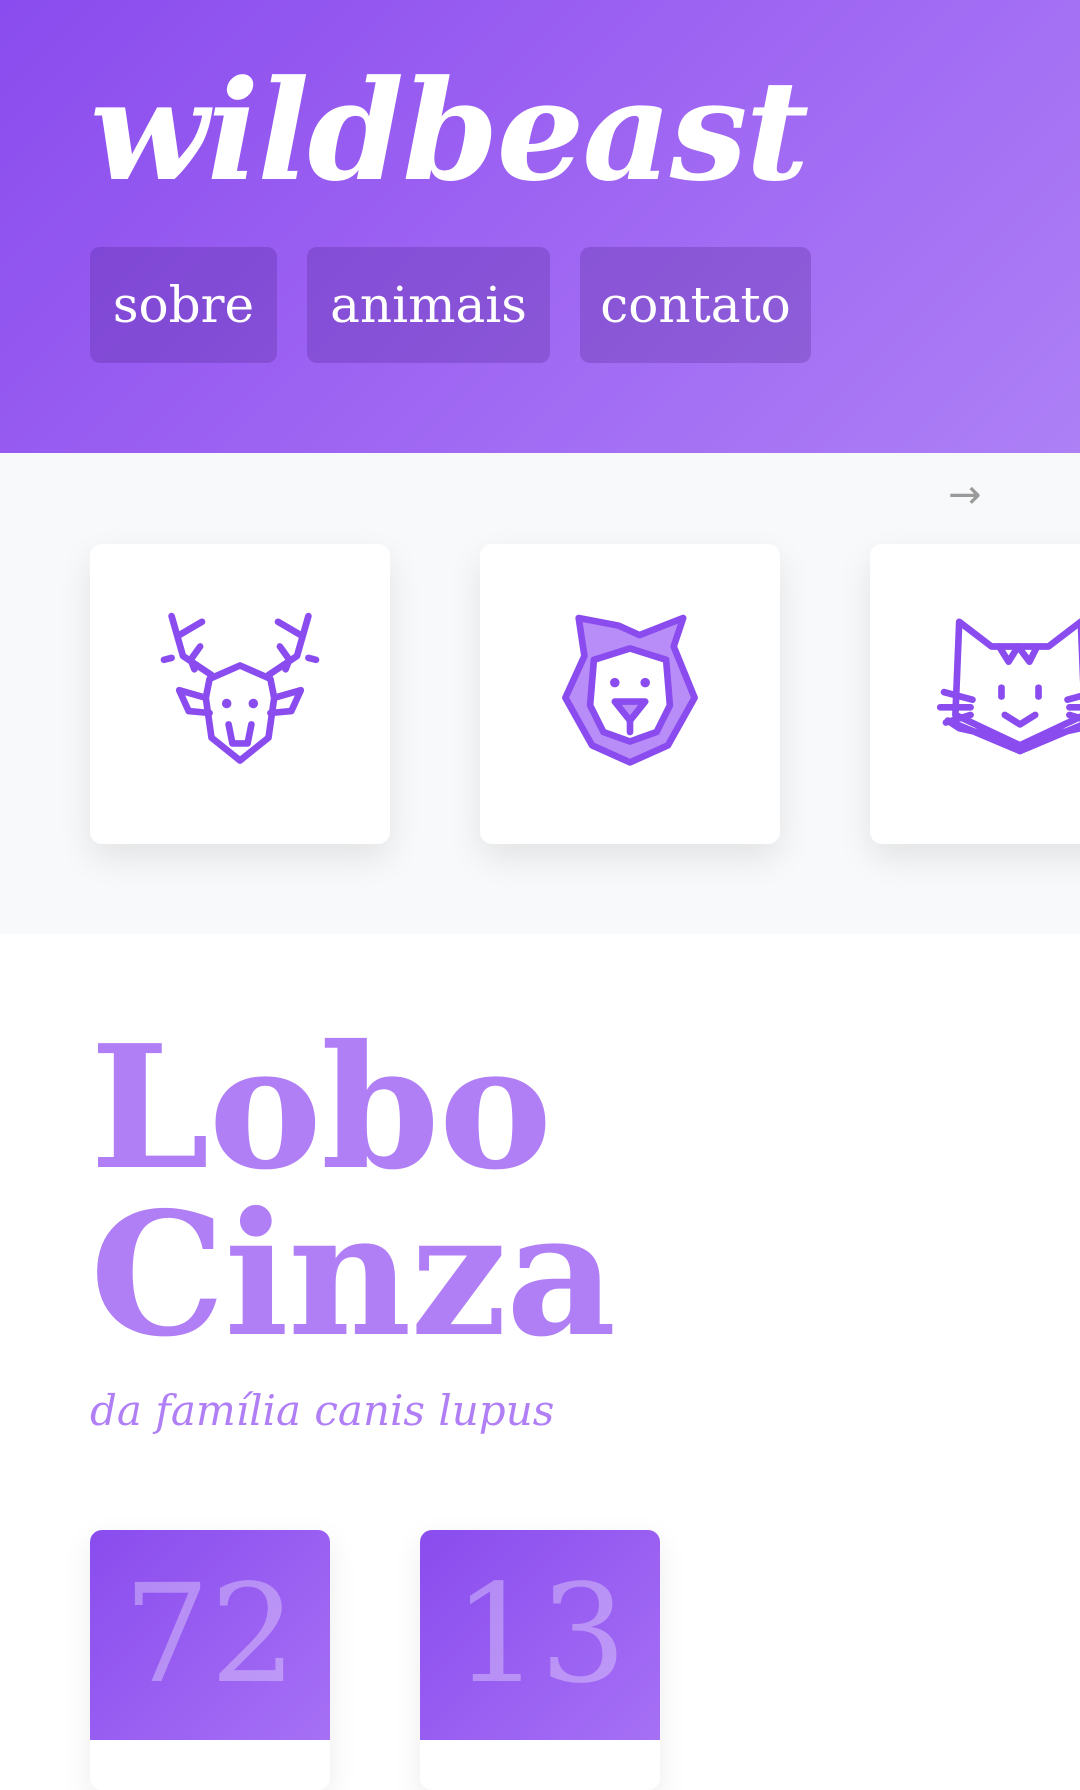 The height and width of the screenshot is (1790, 1080). I want to click on stat-value: 72, so click(210, 1635).